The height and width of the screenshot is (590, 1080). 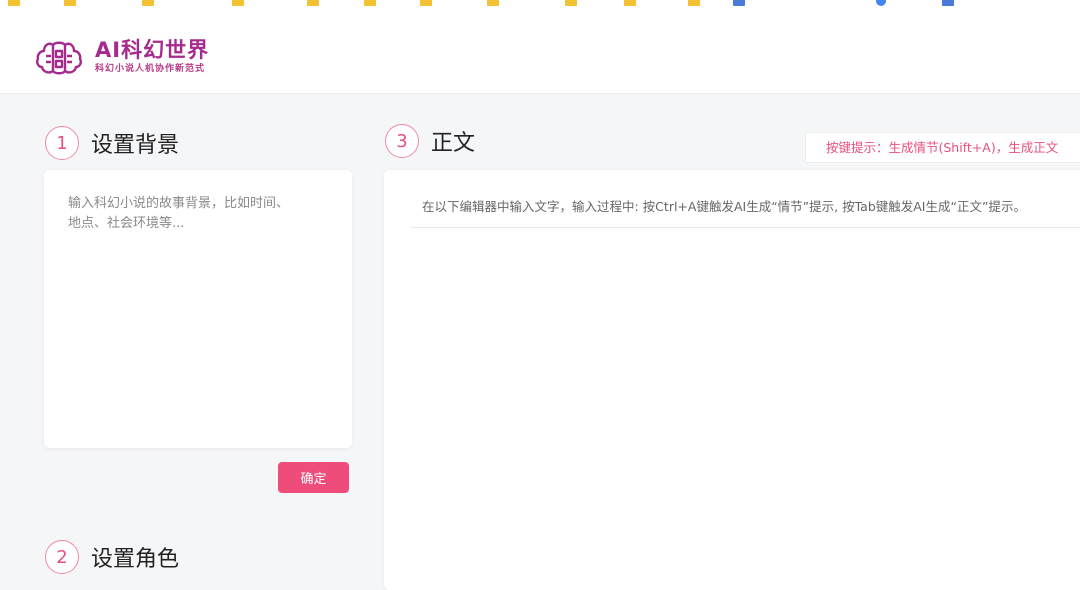 I want to click on editor-divider, so click(x=745, y=227).